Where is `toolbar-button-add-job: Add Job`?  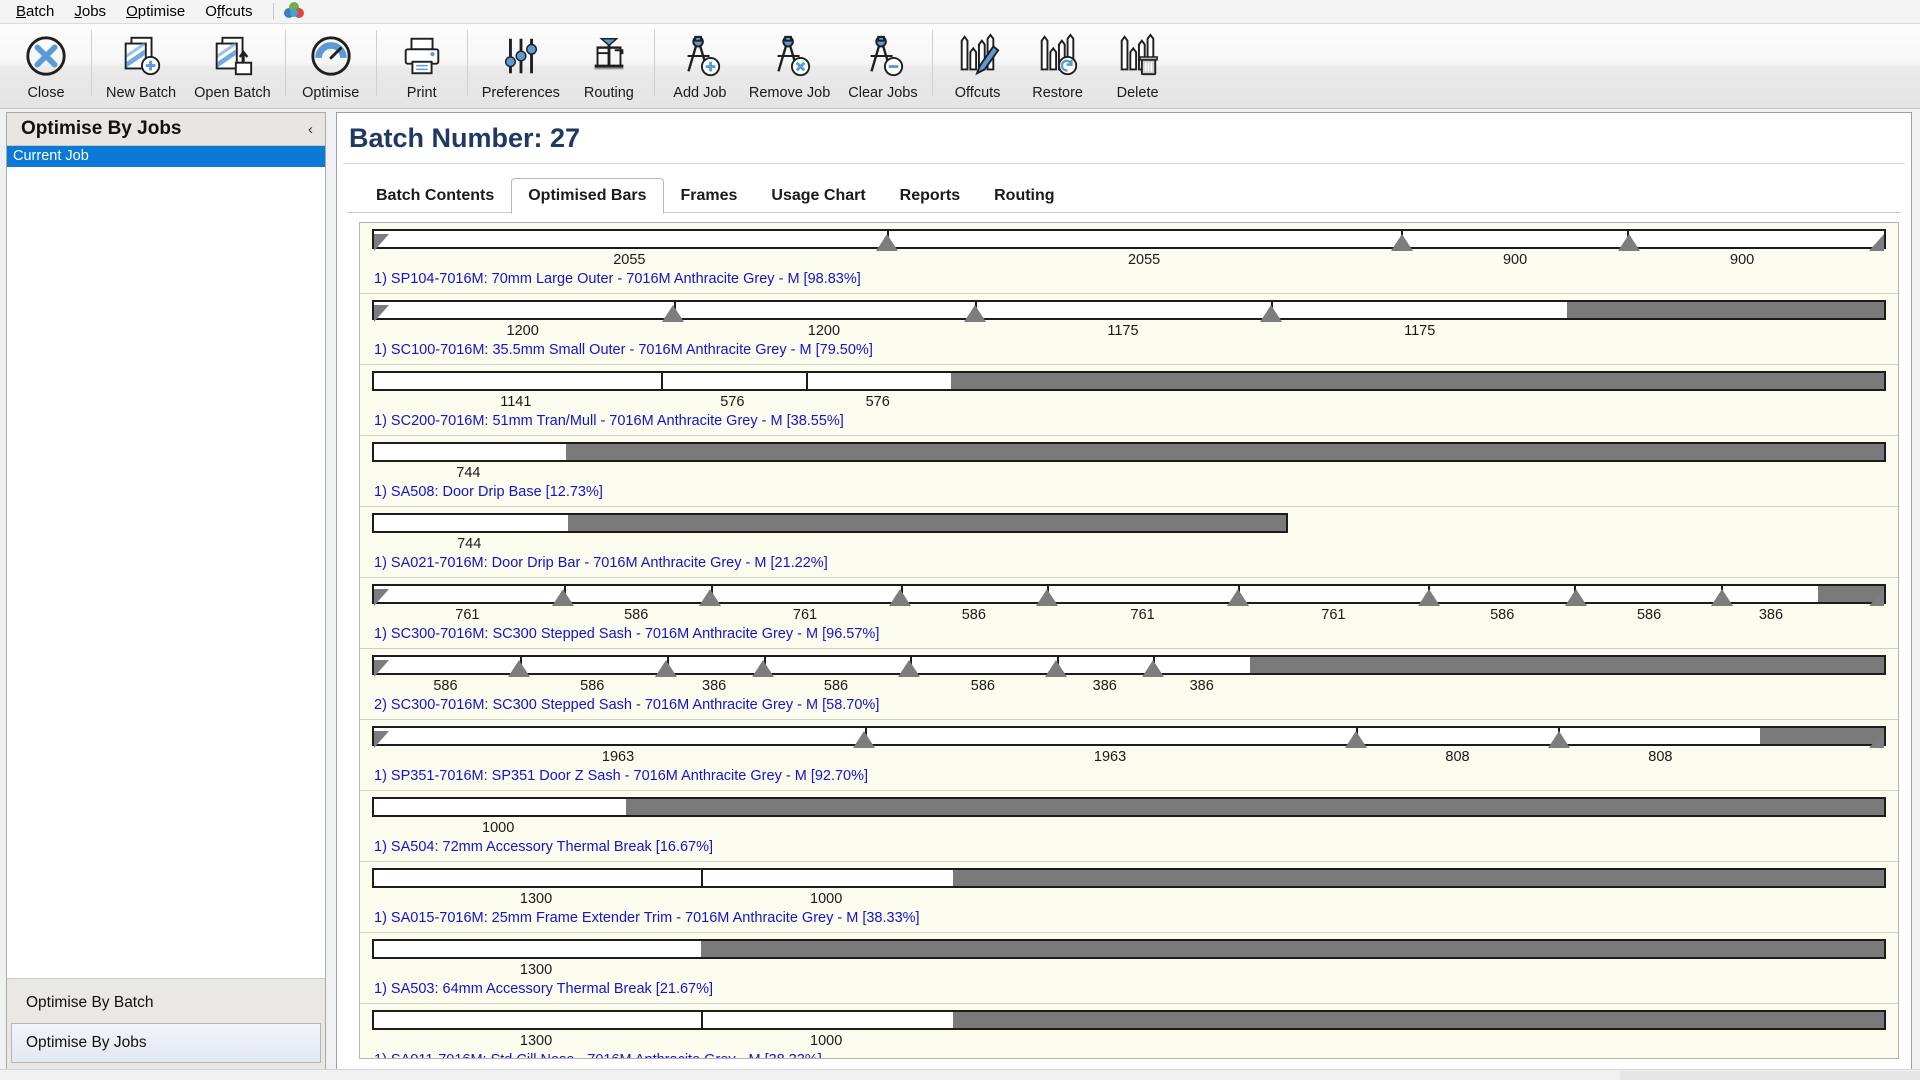
toolbar-button-add-job: Add Job is located at coordinates (700, 65).